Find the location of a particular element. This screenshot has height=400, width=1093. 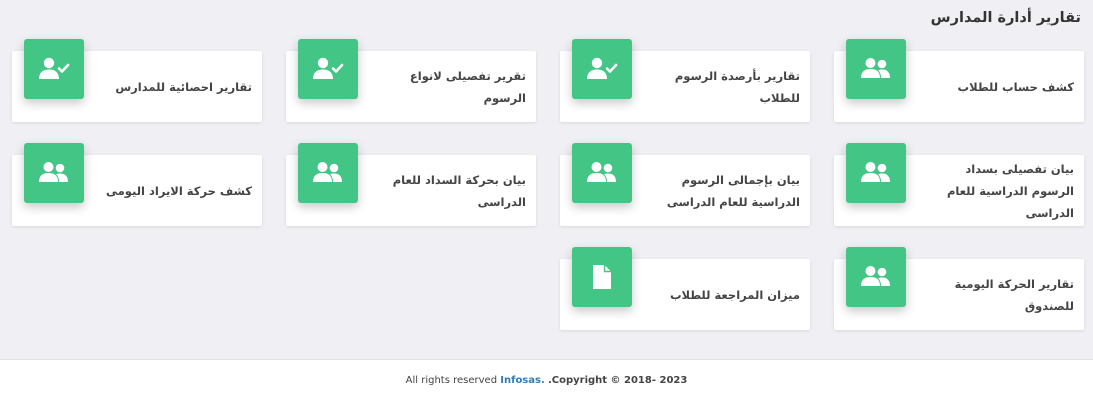

report-card-school-statistics: تقارير احصائية للمدارس is located at coordinates (137, 80).